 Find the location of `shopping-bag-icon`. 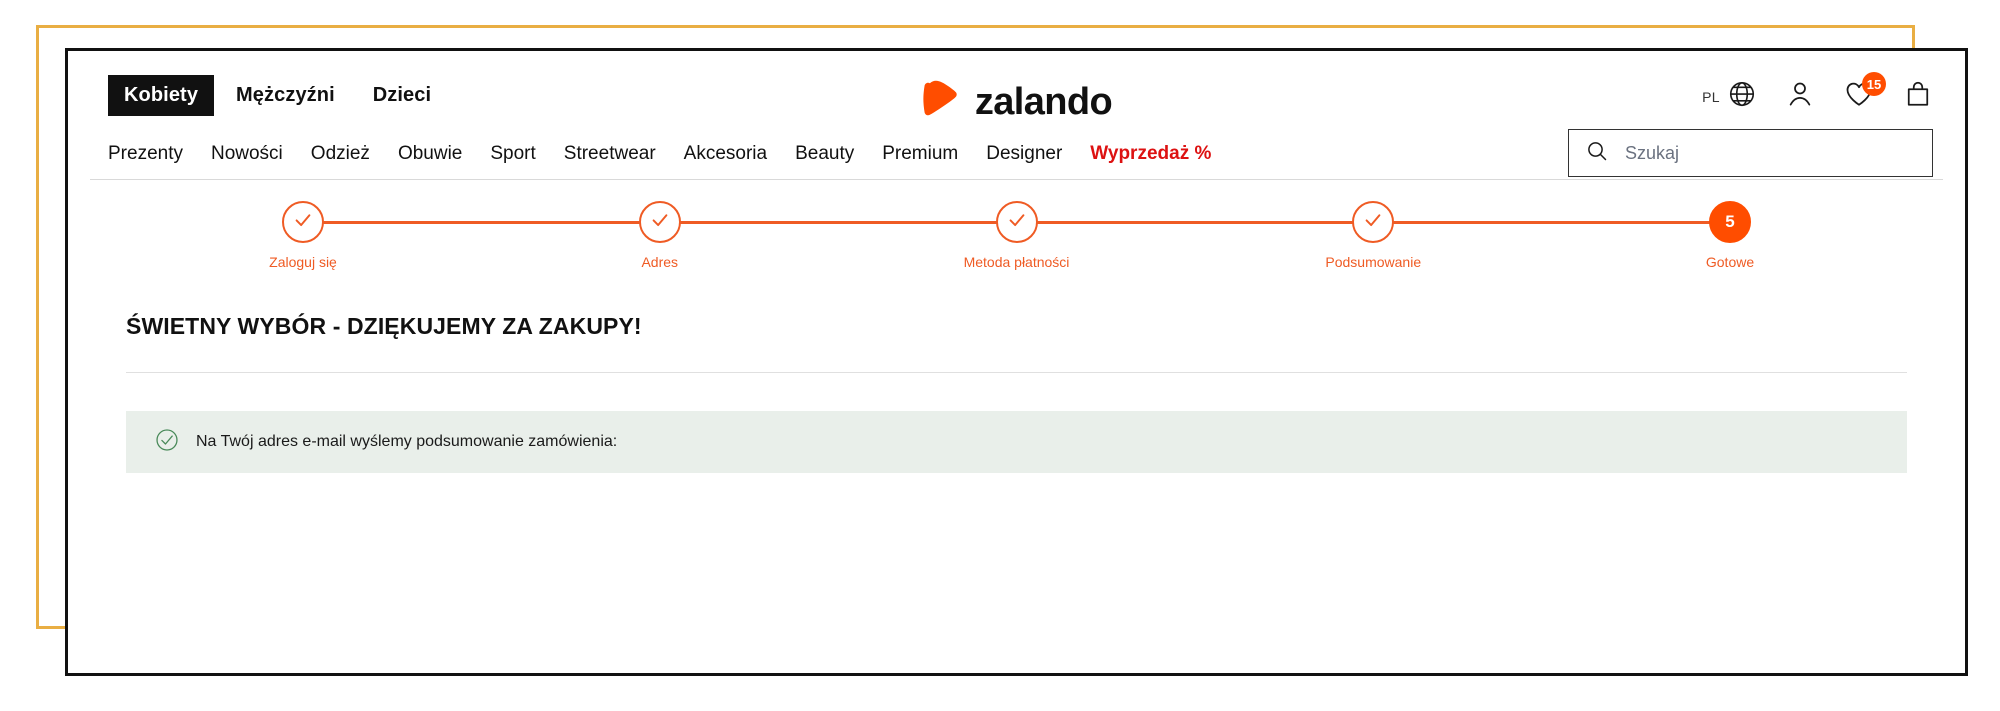

shopping-bag-icon is located at coordinates (1918, 96).